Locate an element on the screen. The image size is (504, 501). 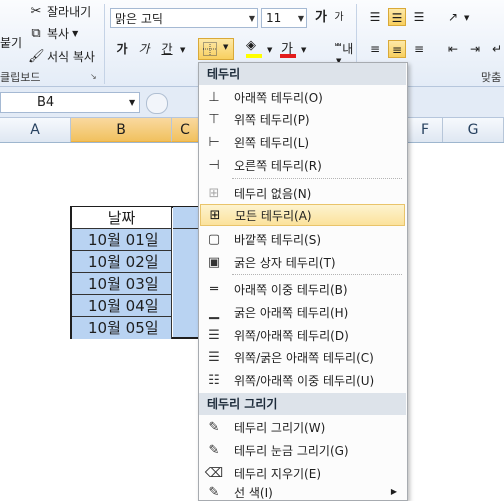
menu-item-bottom-double-border: ═ 아래쪽 이중 테두리(B) is located at coordinates (302, 289).